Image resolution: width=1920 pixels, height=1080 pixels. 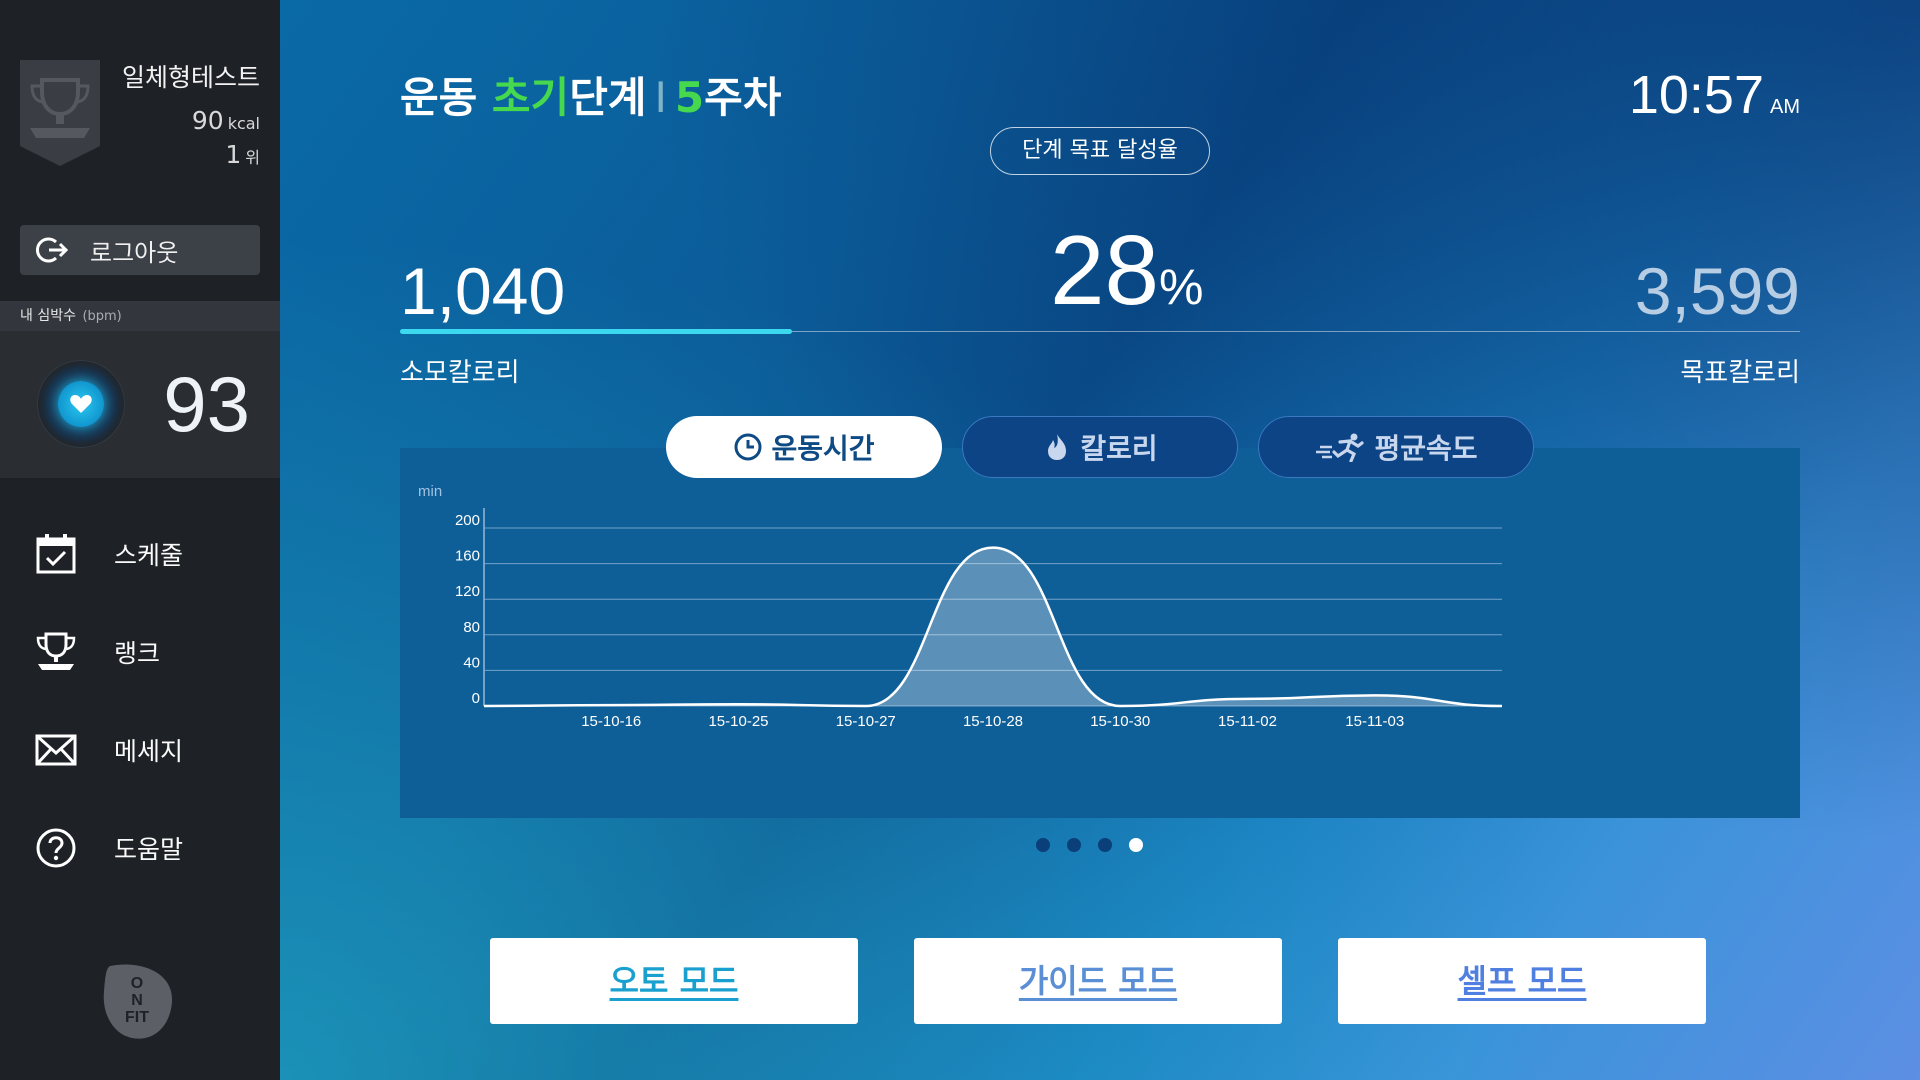 I want to click on envelope-icon, so click(x=56, y=750).